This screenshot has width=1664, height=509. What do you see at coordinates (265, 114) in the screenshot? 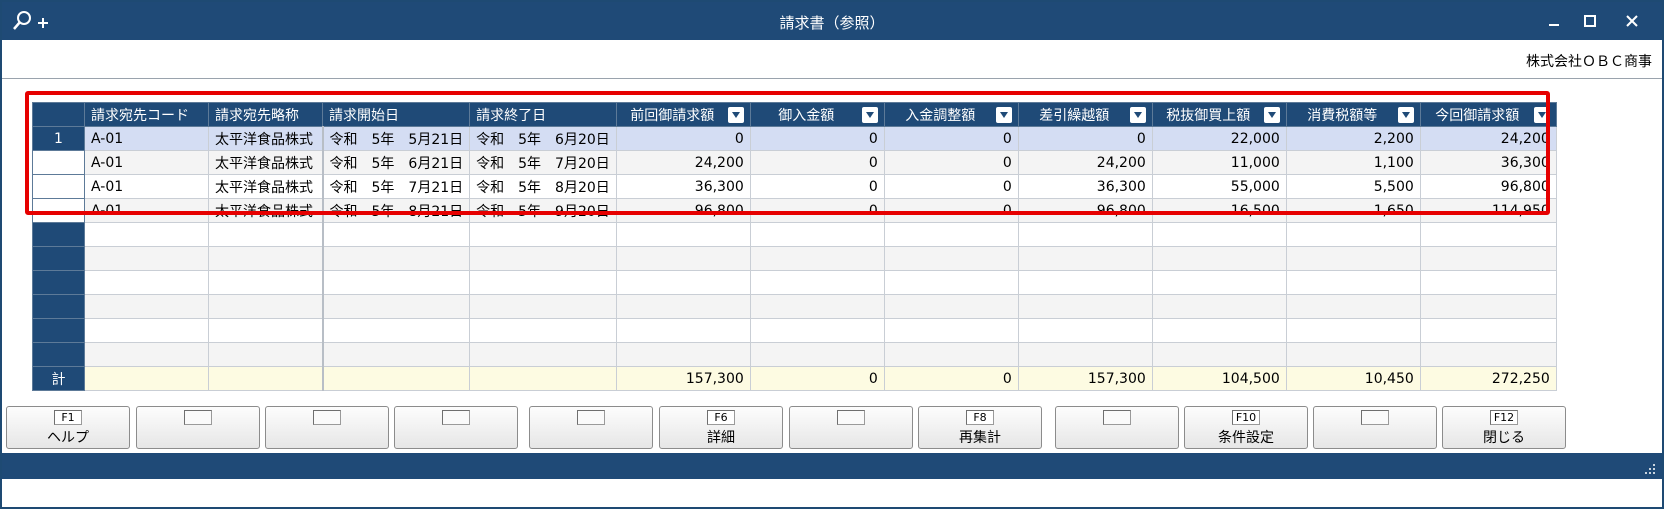
I see `column-header: 請求宛先略称` at bounding box center [265, 114].